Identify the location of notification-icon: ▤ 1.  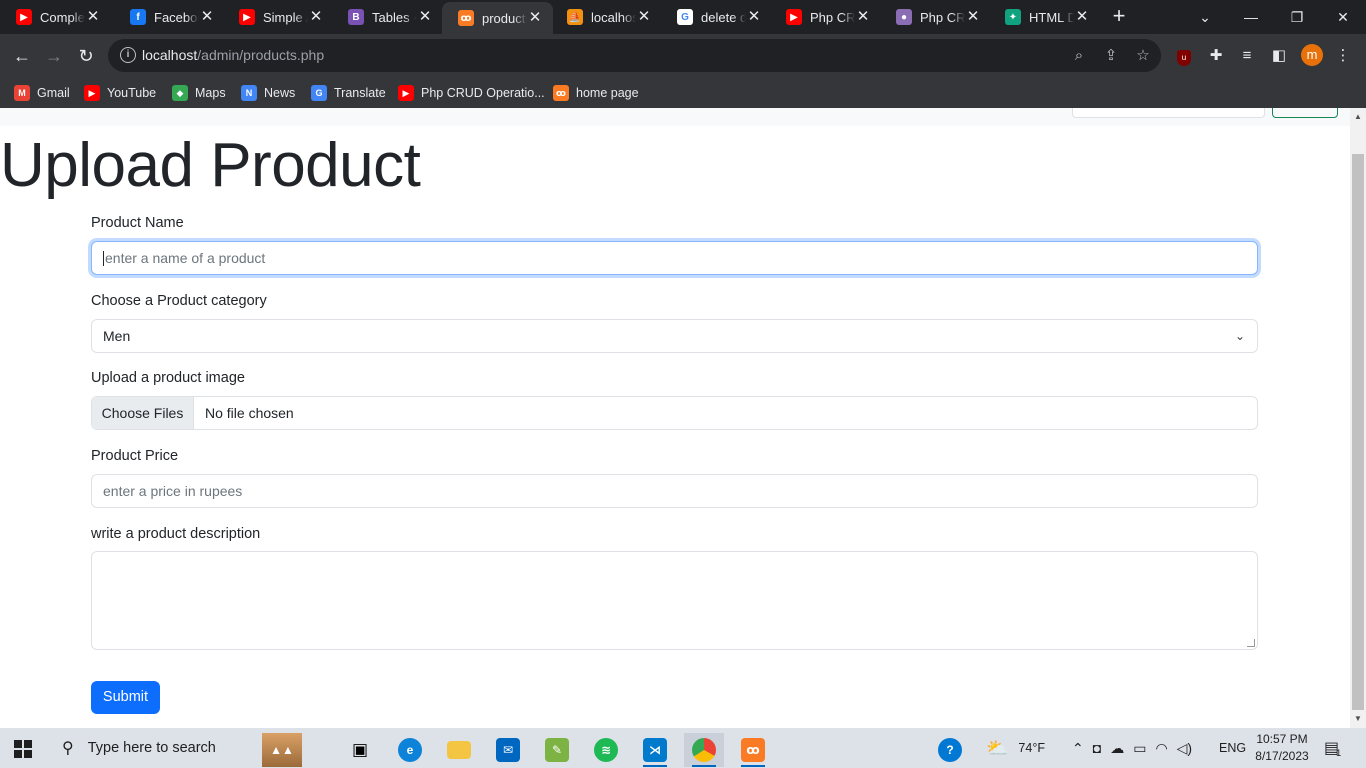
(1332, 748).